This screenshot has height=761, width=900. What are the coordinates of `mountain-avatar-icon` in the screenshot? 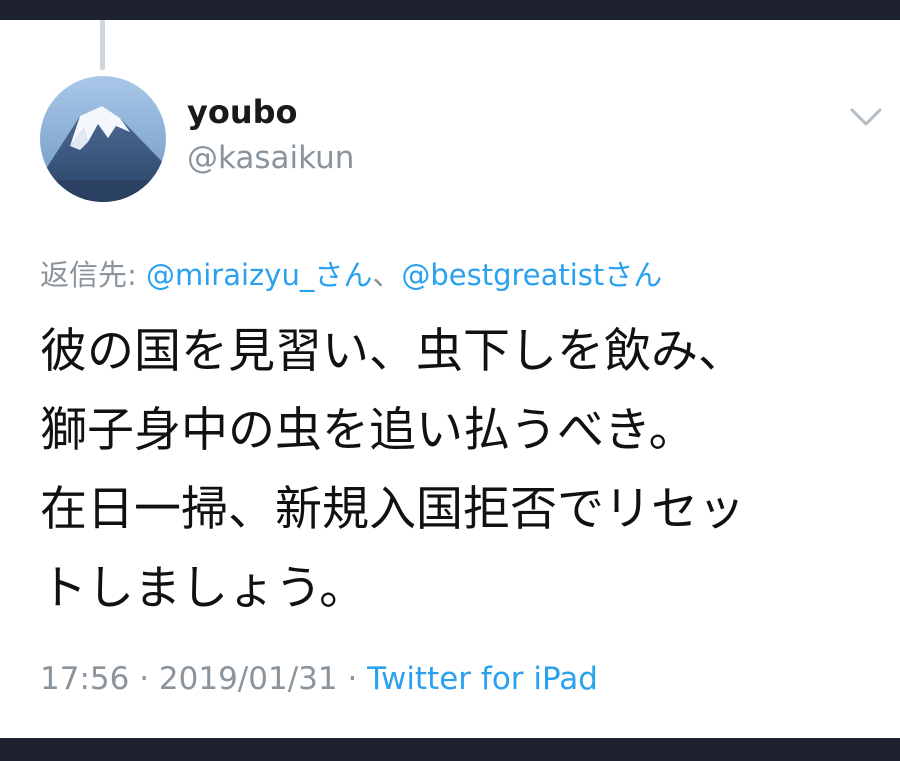 It's located at (103, 139).